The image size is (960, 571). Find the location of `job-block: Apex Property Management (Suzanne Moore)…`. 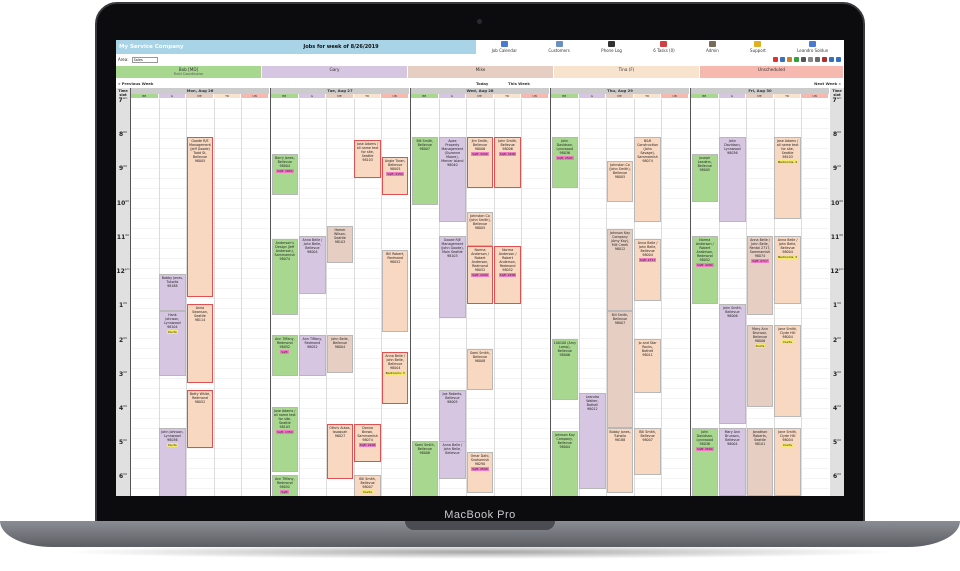

job-block: Apex Property Management (Suzanne Moore)… is located at coordinates (452, 179).